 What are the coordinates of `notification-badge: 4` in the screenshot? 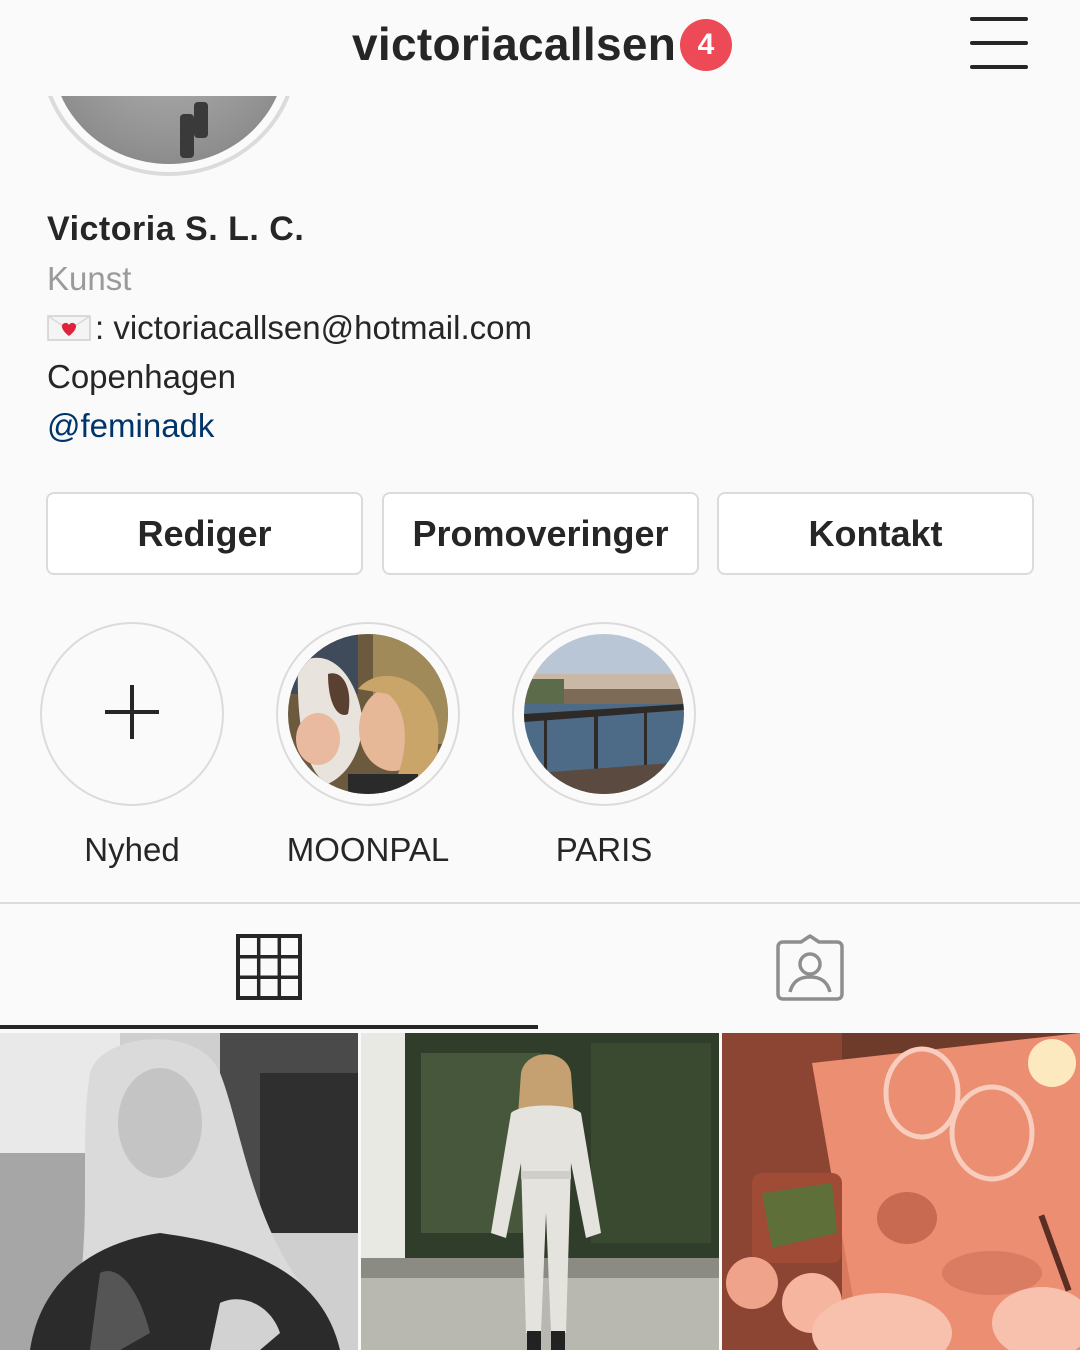 It's located at (706, 45).